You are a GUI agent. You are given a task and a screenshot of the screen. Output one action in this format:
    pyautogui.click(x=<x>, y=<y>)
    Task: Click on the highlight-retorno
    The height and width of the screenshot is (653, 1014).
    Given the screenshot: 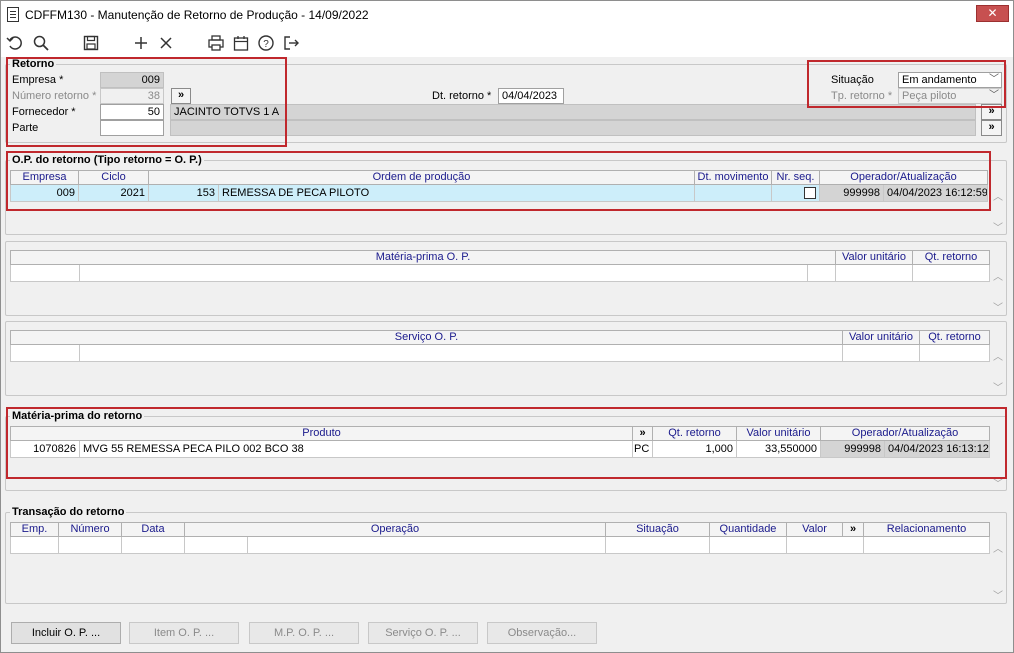 What is the action you would take?
    pyautogui.click(x=146, y=102)
    